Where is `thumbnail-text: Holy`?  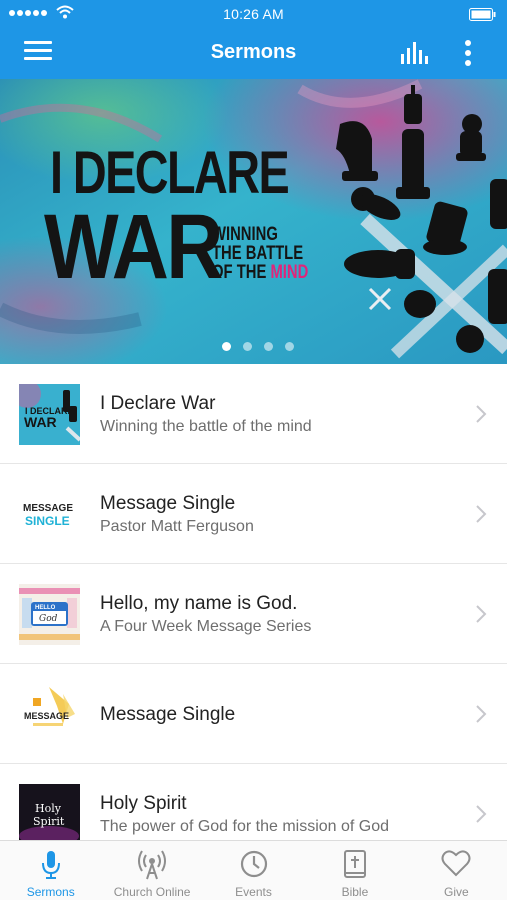 thumbnail-text: Holy is located at coordinates (48, 808).